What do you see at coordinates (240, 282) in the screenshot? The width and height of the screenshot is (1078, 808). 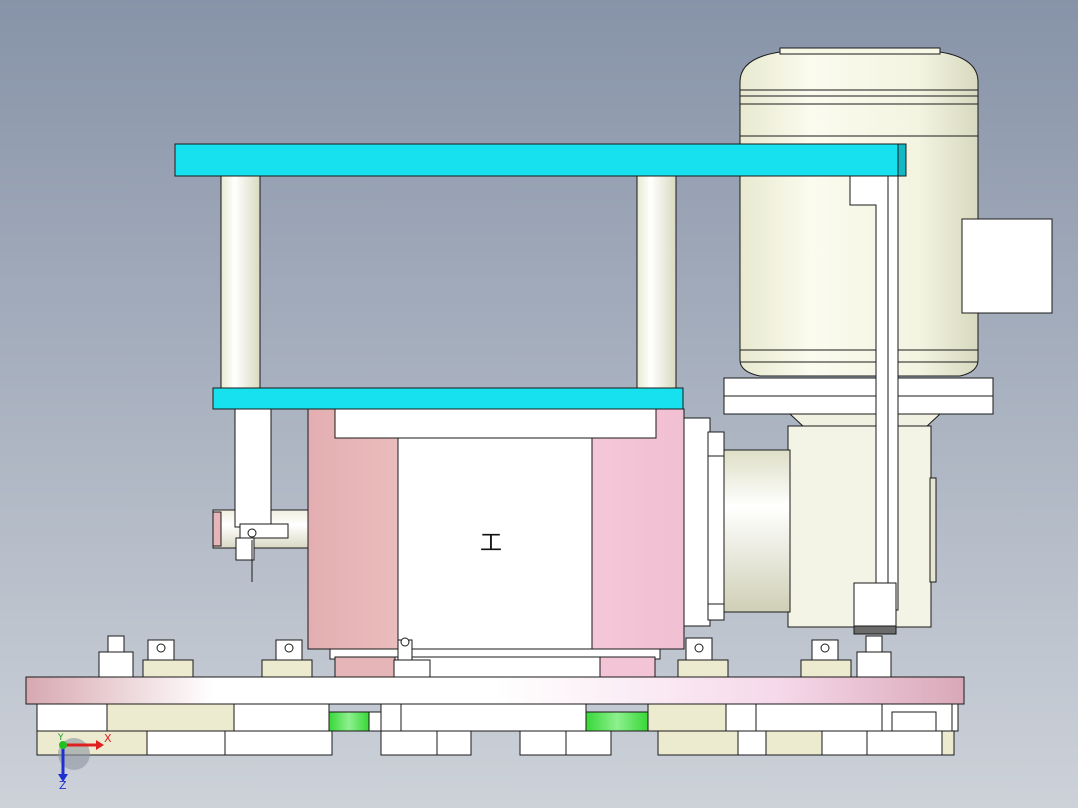 I see `guide-column-left` at bounding box center [240, 282].